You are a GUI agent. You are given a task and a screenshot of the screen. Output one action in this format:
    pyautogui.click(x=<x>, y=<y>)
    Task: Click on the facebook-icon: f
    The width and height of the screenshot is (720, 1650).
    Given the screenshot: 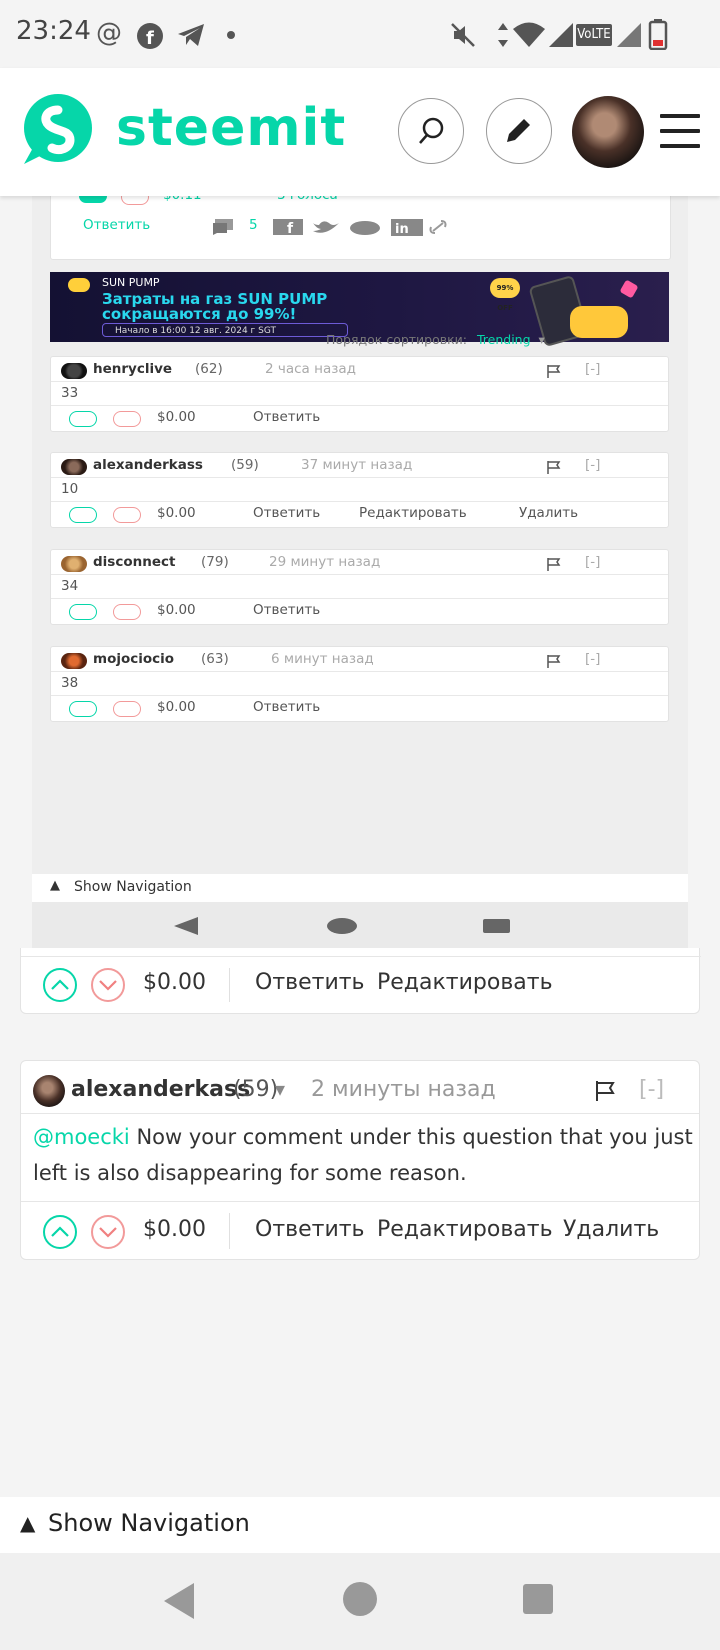 What is the action you would take?
    pyautogui.click(x=150, y=36)
    